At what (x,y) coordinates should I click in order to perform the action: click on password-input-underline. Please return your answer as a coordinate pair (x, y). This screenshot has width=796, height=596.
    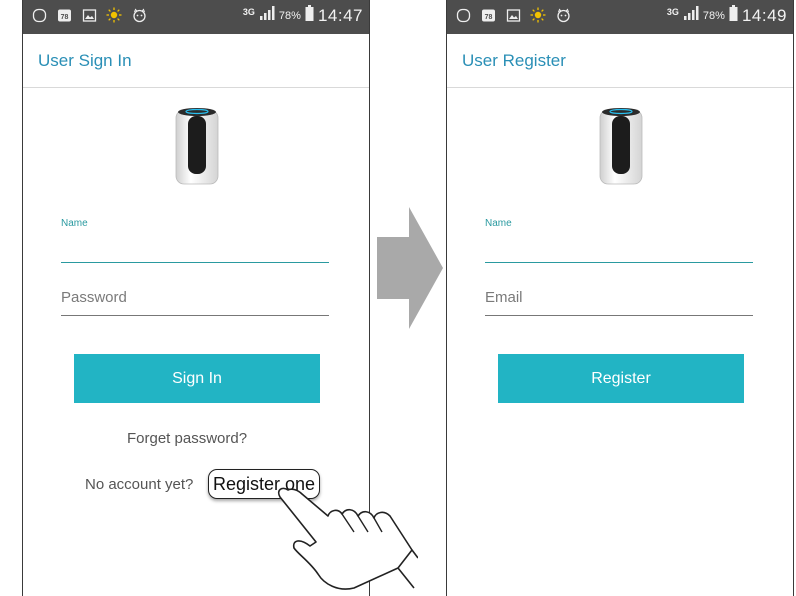
    Looking at the image, I should click on (195, 315).